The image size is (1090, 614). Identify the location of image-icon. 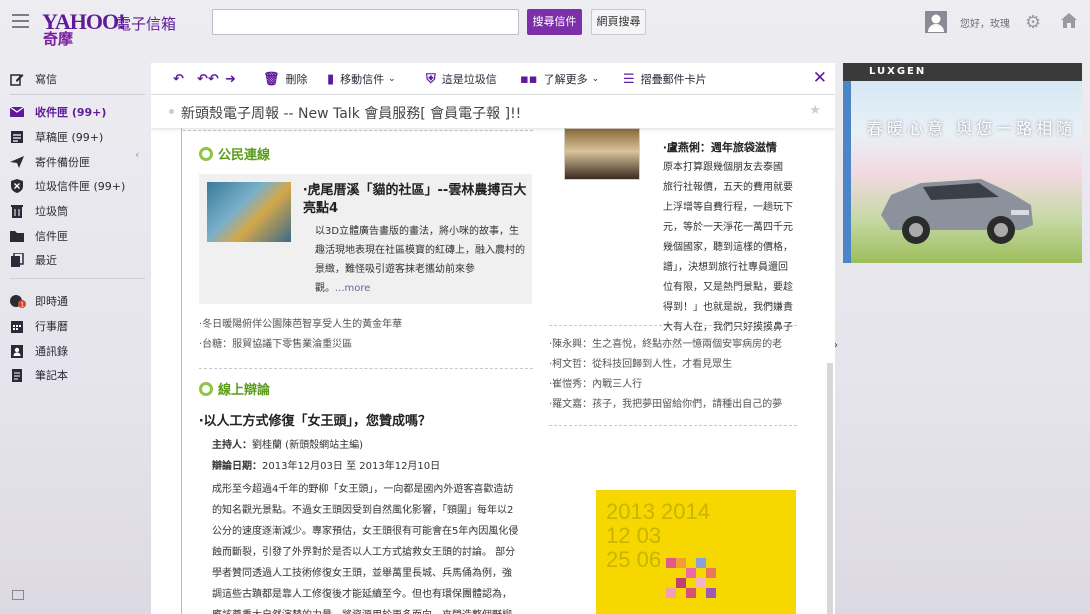
(18, 595).